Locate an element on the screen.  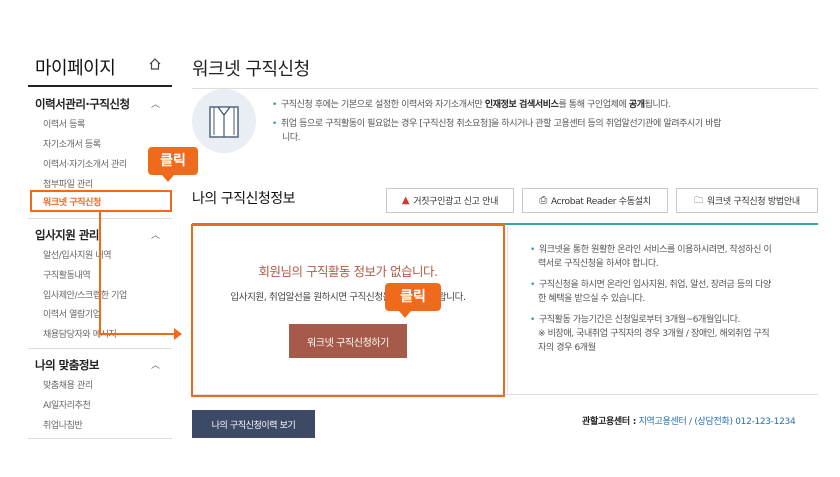
sidebar-item-custom-jobs: 맞춤채용 관리 is located at coordinates (68, 384).